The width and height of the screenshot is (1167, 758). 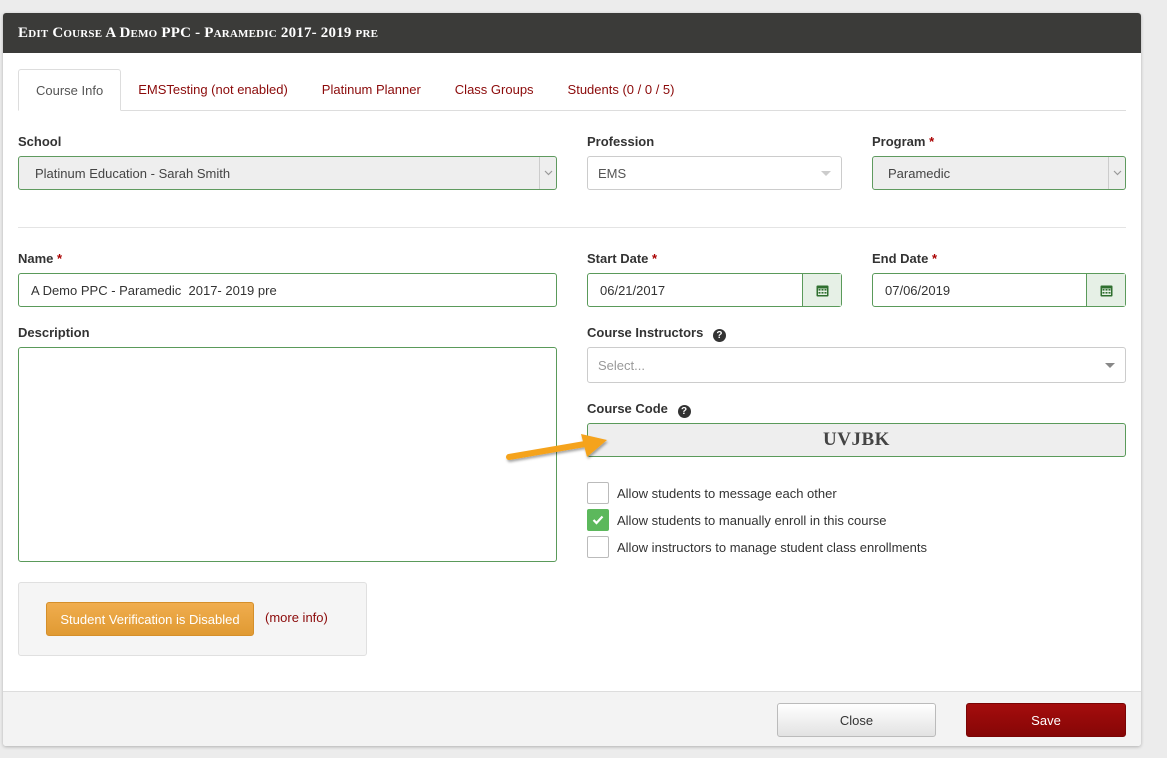 I want to click on course-code-label: Course Code ?, so click(x=639, y=409).